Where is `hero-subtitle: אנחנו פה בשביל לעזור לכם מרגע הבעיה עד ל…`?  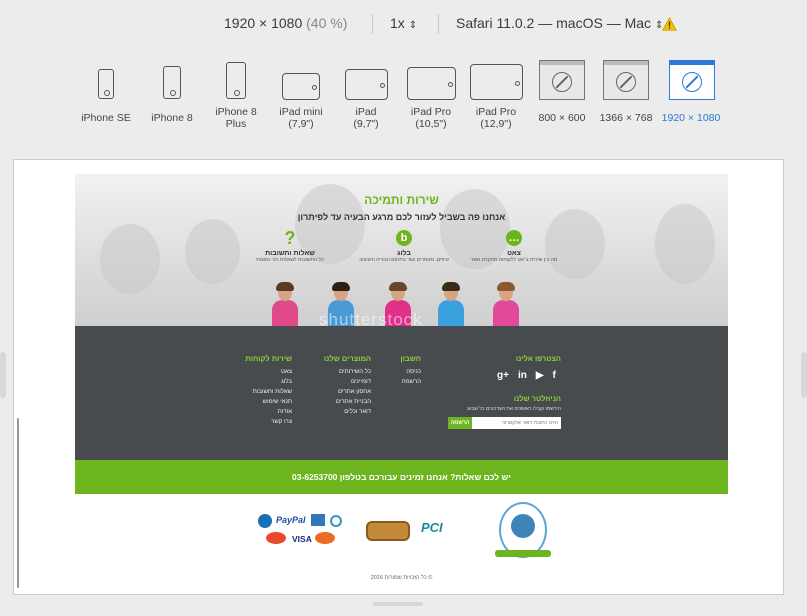
hero-subtitle: אנחנו פה בשביל לעזור לכם מרגע הבעיה עד ל… is located at coordinates (401, 217).